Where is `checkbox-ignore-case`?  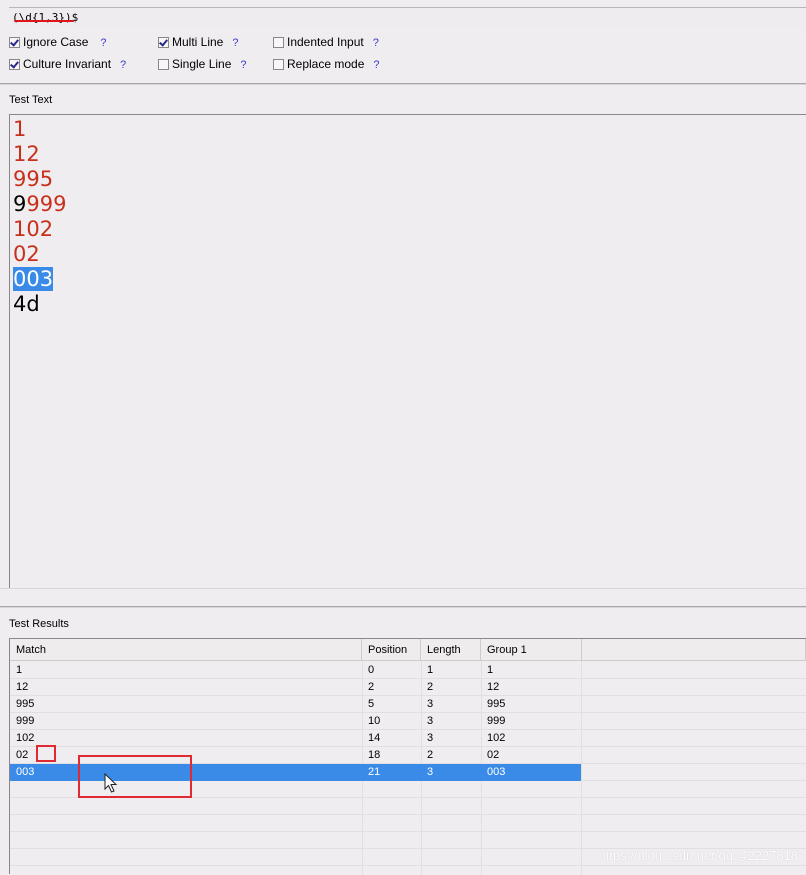
checkbox-ignore-case is located at coordinates (14, 42).